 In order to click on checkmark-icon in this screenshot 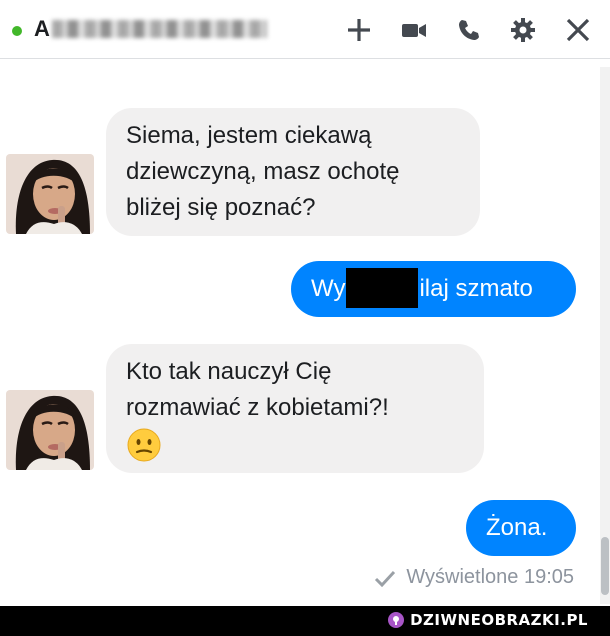, I will do `click(385, 578)`.